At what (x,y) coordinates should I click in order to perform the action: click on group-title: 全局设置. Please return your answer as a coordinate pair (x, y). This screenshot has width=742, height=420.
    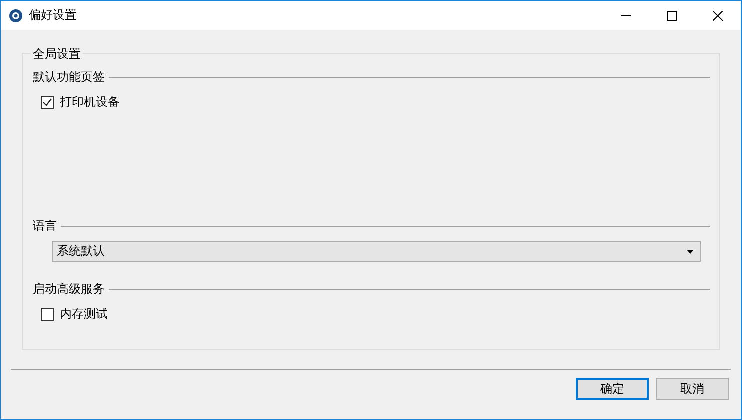
    Looking at the image, I should click on (57, 54).